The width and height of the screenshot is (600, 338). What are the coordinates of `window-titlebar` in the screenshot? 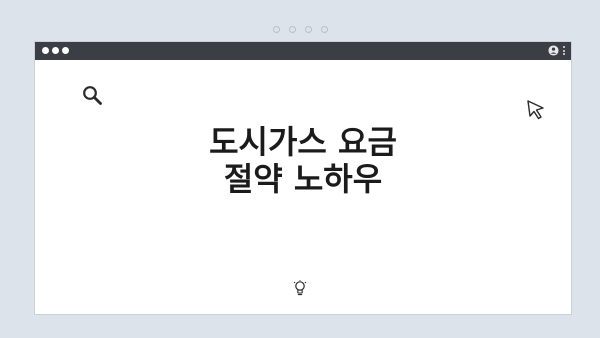 It's located at (303, 51).